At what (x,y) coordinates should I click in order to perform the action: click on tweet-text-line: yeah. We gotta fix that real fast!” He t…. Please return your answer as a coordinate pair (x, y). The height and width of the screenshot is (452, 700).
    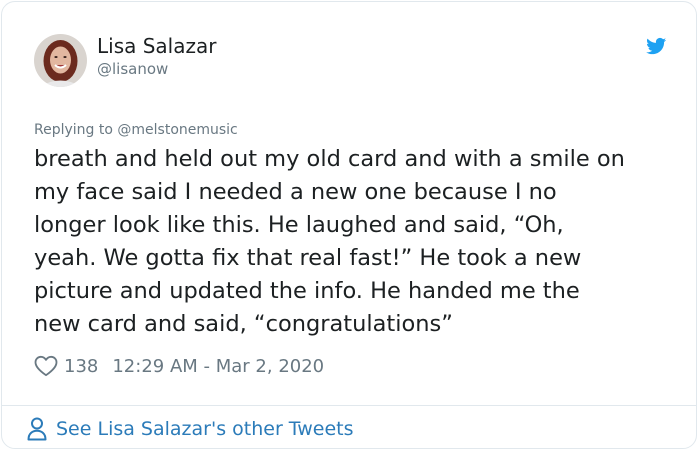
    Looking at the image, I should click on (308, 258).